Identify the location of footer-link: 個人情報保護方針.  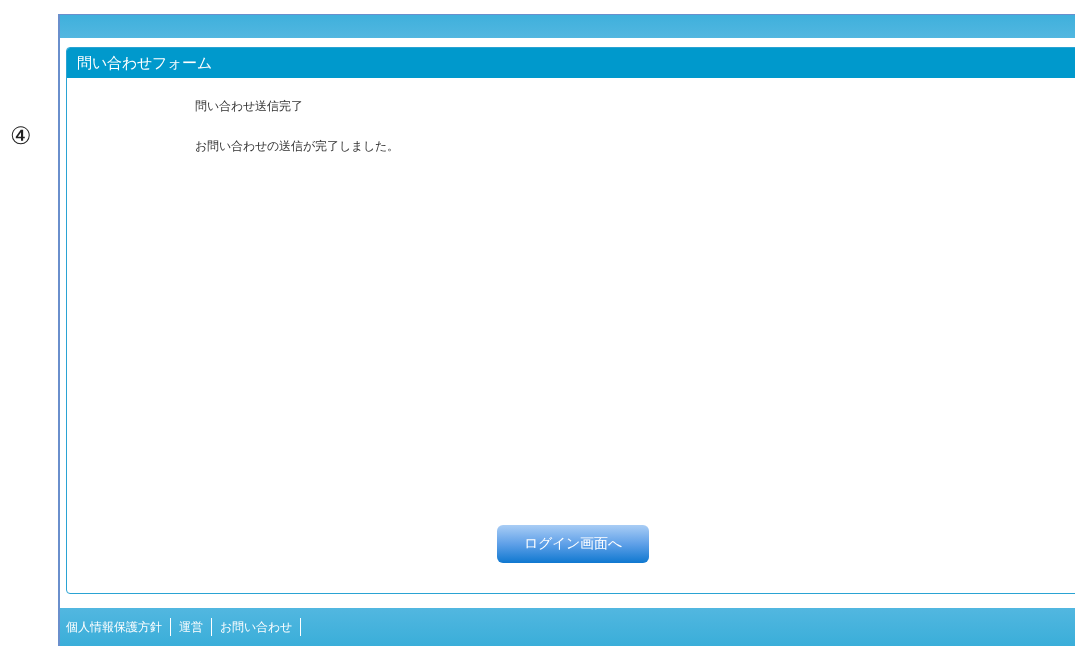
(118, 627).